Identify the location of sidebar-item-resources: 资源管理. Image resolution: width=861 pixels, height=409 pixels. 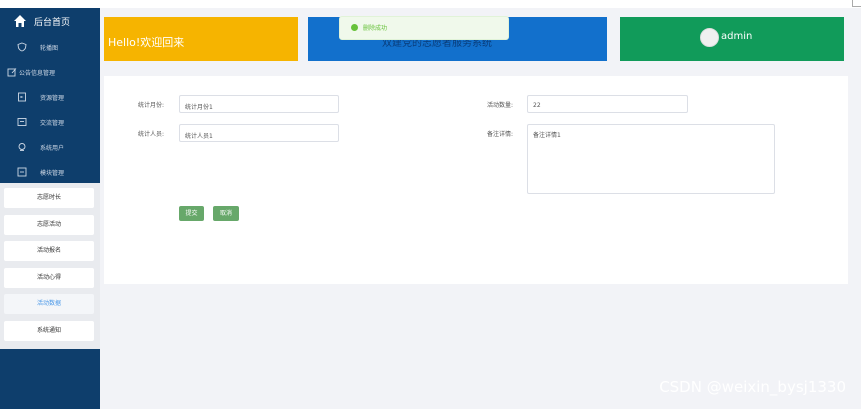
(50, 97).